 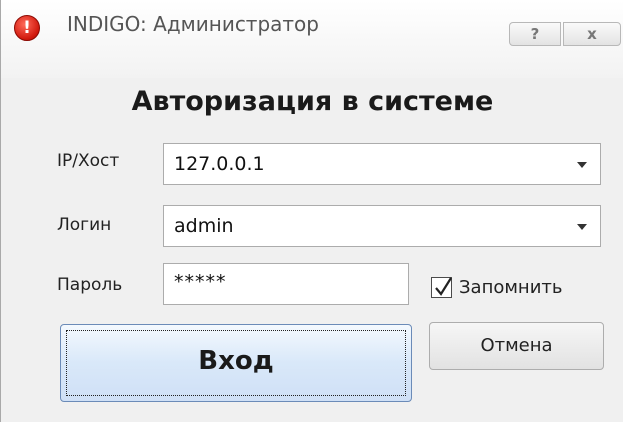 I want to click on form-heading: Авторизация в системе, so click(x=312, y=101).